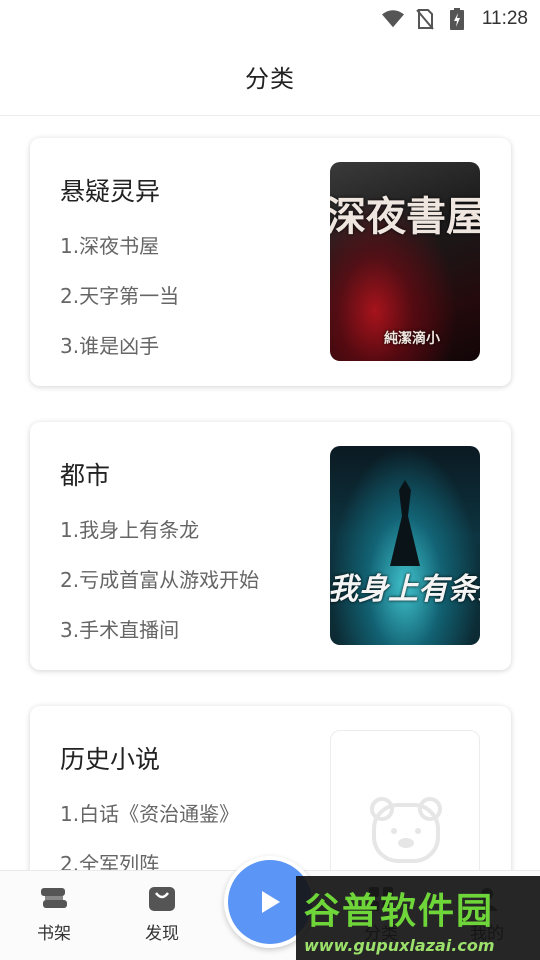 The height and width of the screenshot is (960, 540). What do you see at coordinates (399, 945) in the screenshot?
I see `watermark-url: www.gupuxlazai.com` at bounding box center [399, 945].